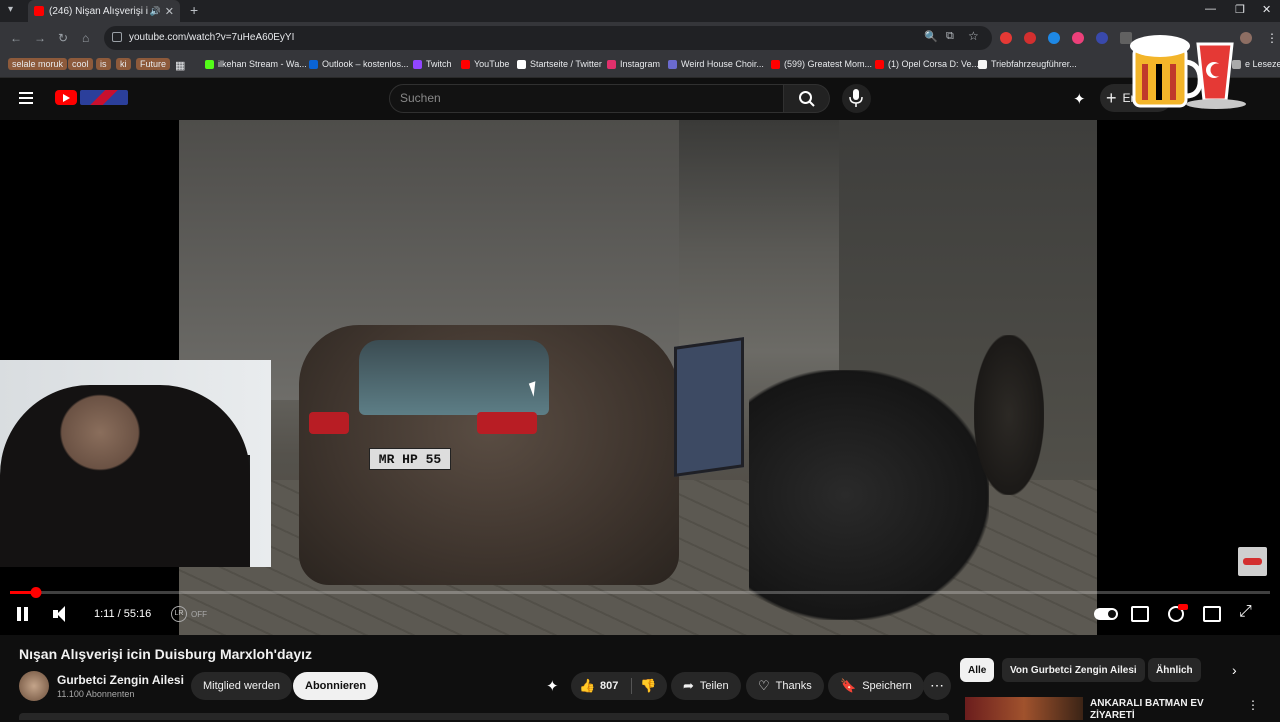  What do you see at coordinates (1248, 612) in the screenshot?
I see `fullscreen-icon` at bounding box center [1248, 612].